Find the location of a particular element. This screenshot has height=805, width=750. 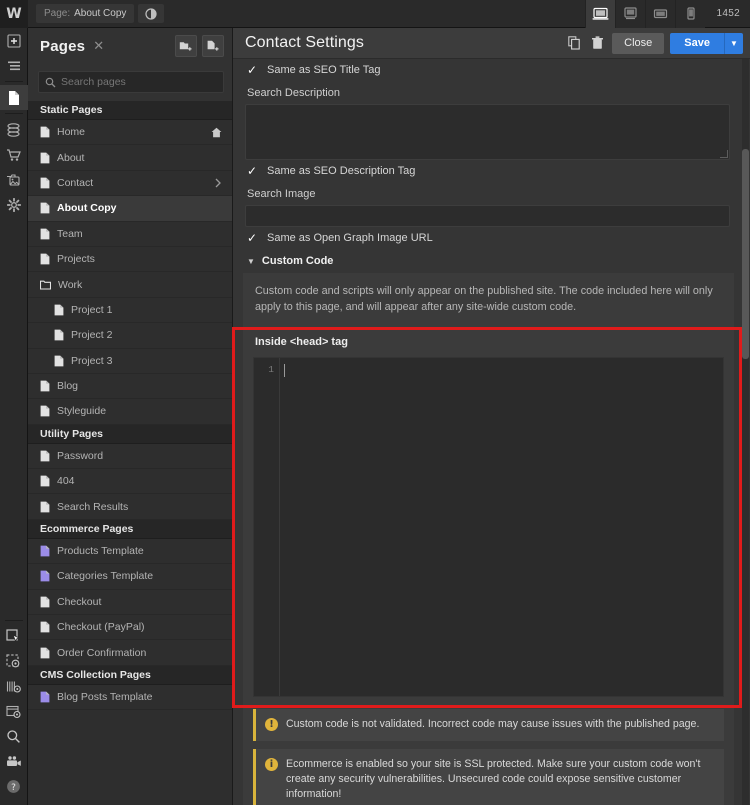

resize-handle is located at coordinates (724, 154).